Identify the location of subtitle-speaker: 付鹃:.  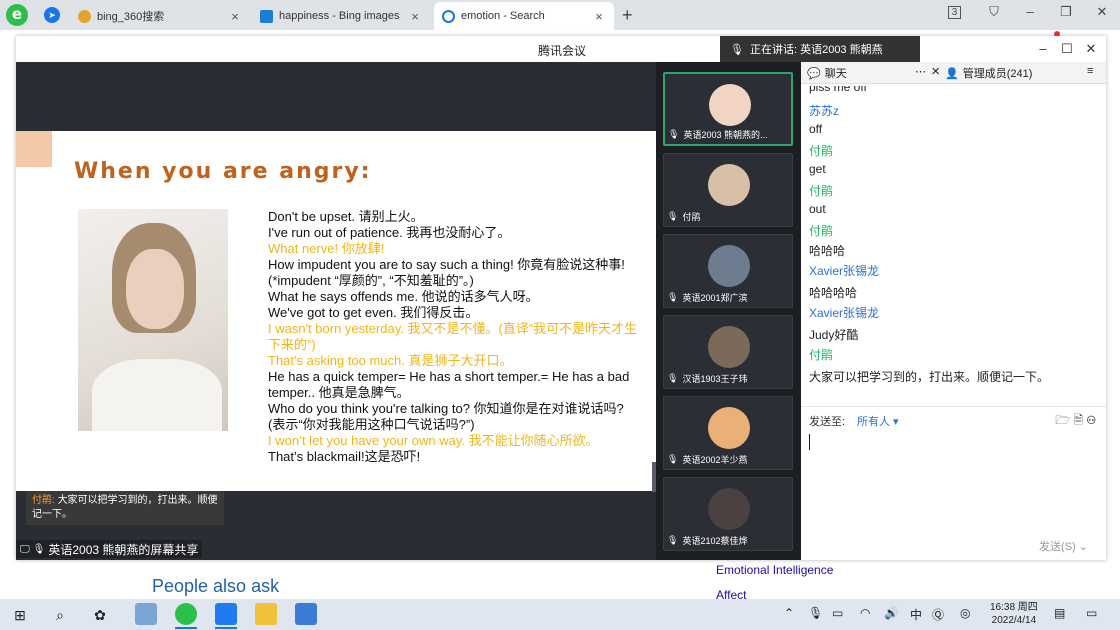
(43, 500).